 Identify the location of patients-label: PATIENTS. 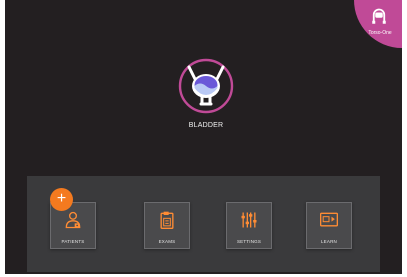
(73, 241).